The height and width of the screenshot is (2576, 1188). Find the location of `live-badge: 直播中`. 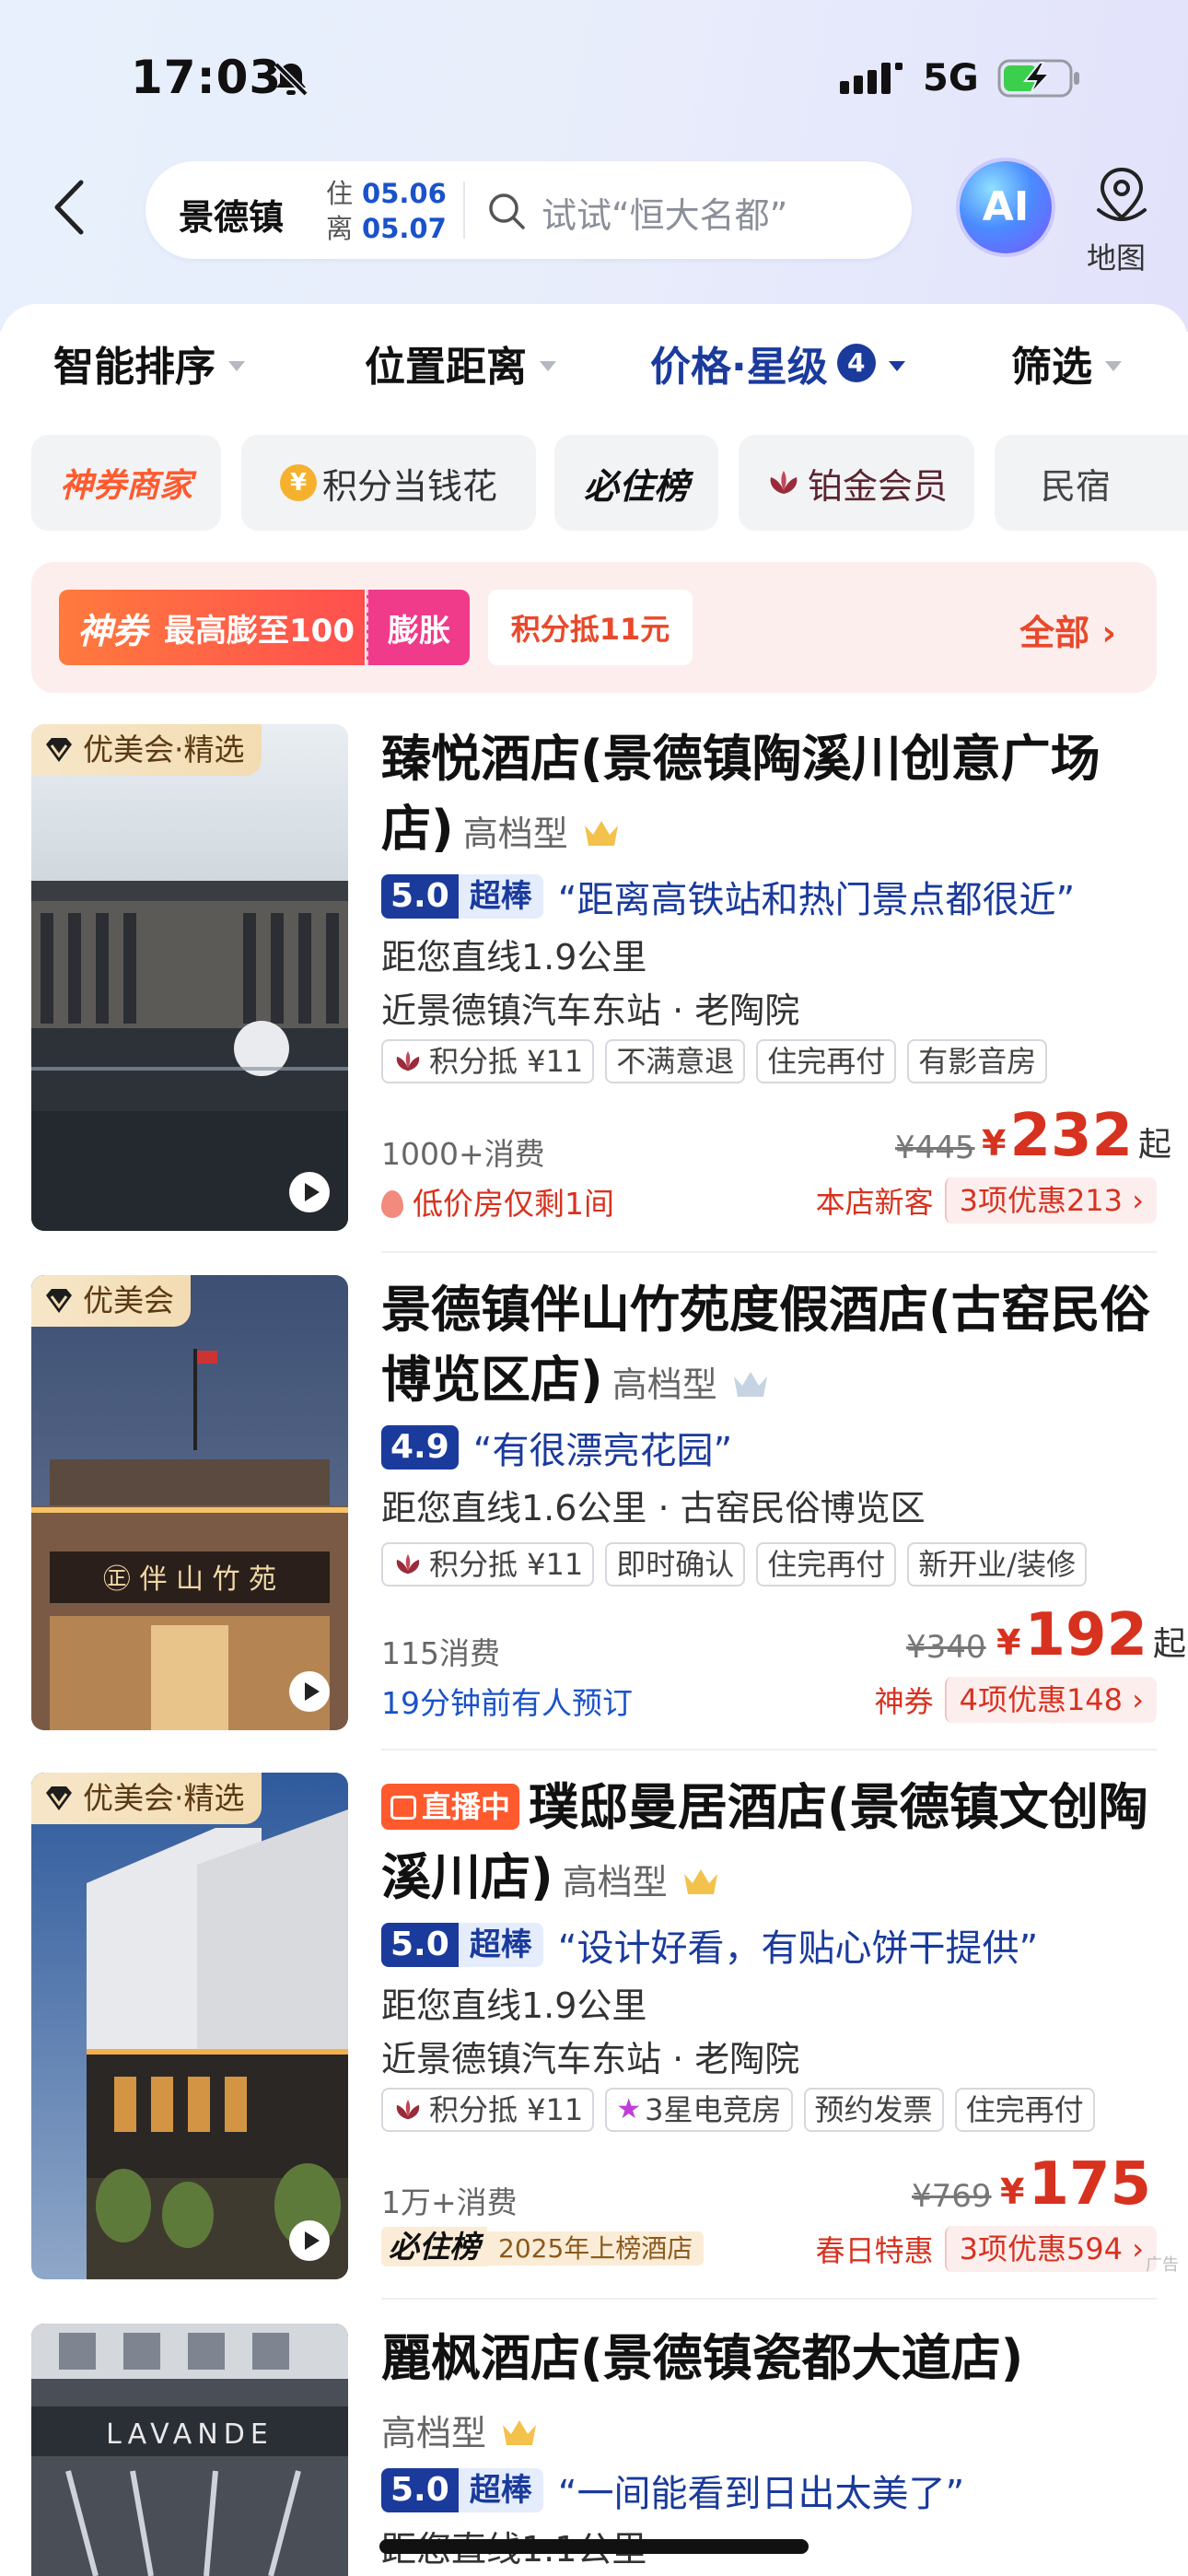

live-badge: 直播中 is located at coordinates (451, 1807).